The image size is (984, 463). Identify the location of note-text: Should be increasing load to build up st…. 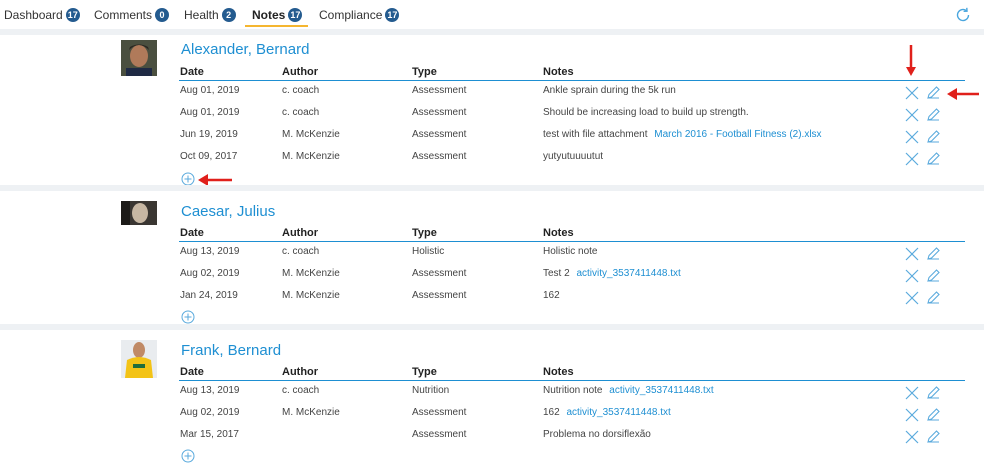
(646, 112).